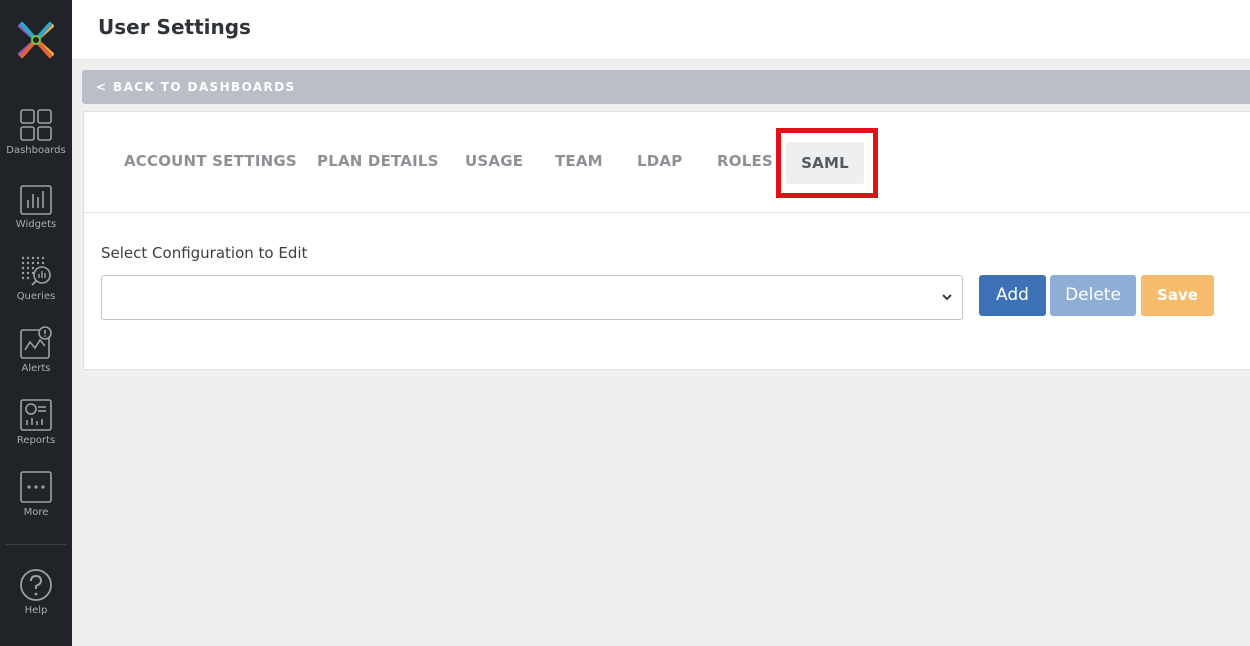 The width and height of the screenshot is (1250, 646). What do you see at coordinates (947, 297) in the screenshot?
I see `chevron-down-icon` at bounding box center [947, 297].